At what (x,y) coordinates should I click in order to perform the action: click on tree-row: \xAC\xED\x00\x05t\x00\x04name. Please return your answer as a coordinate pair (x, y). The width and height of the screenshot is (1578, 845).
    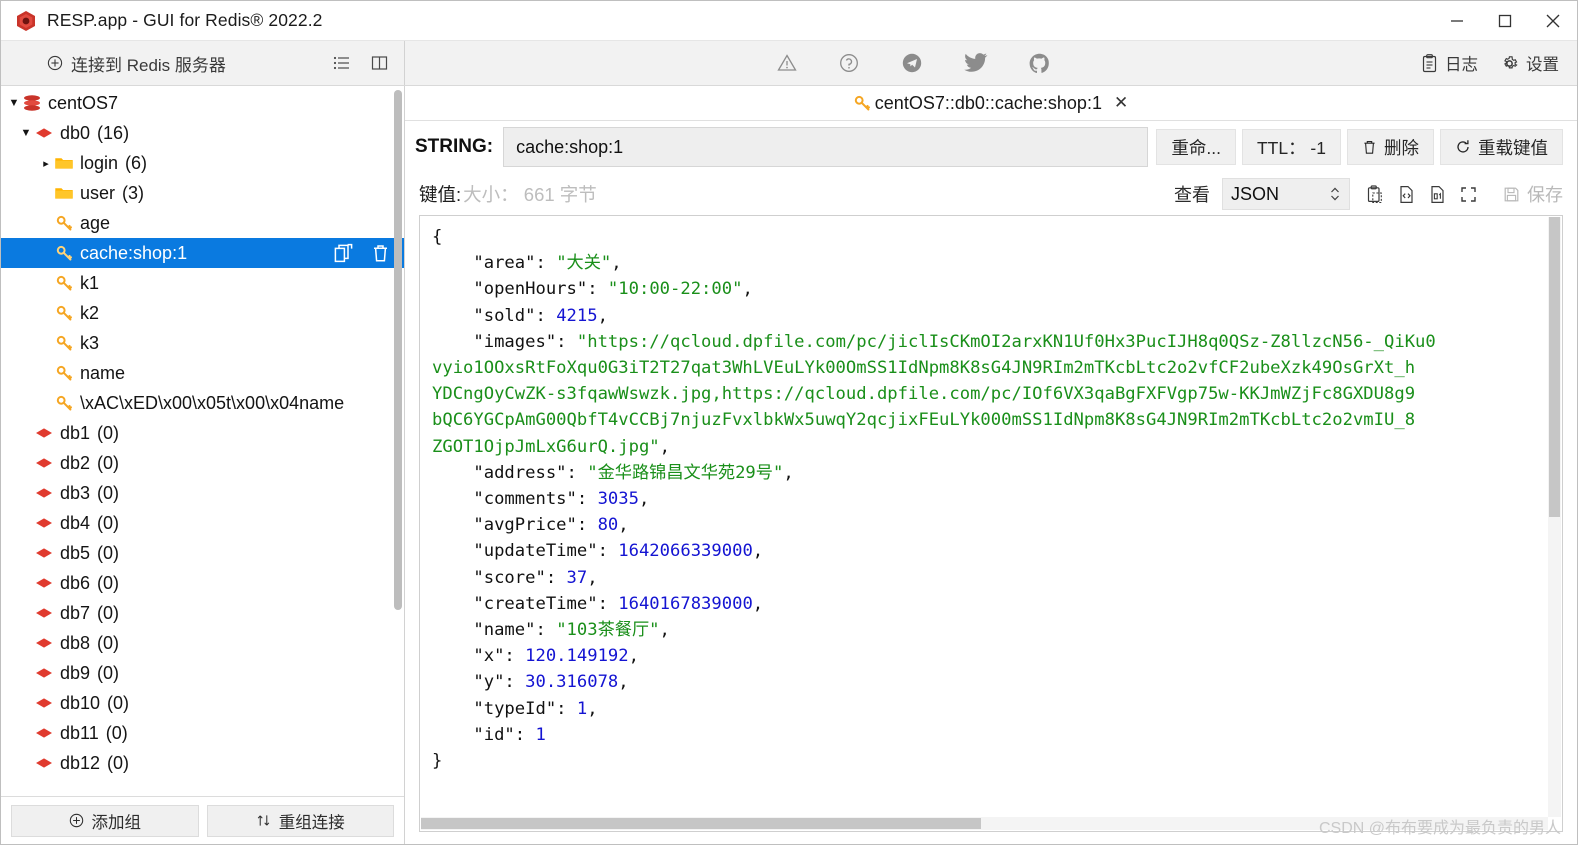
    Looking at the image, I should click on (202, 403).